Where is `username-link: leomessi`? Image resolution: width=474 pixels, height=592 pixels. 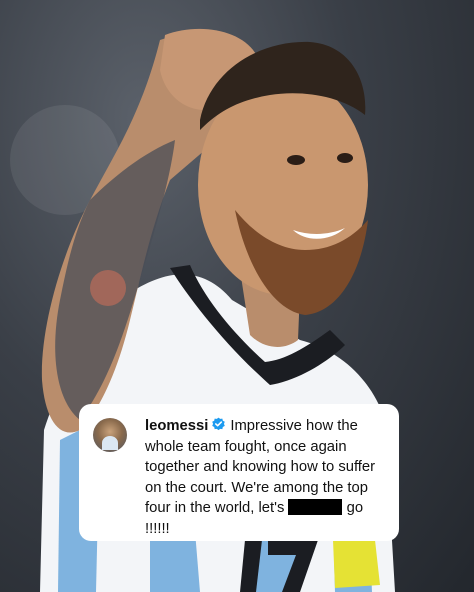
username-link: leomessi is located at coordinates (176, 426).